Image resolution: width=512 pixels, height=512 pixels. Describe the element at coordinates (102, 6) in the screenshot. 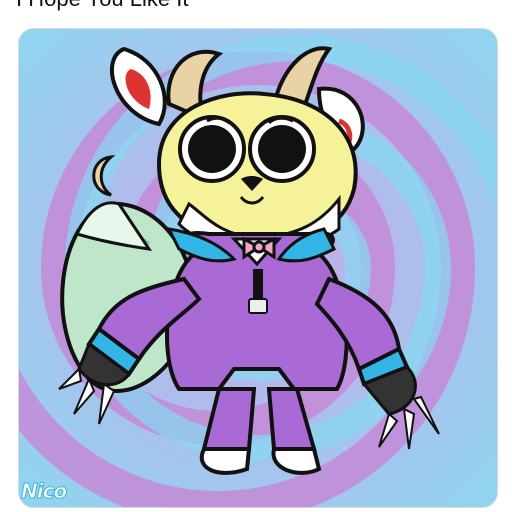

I see `post-text: I Hope You Like It` at that location.